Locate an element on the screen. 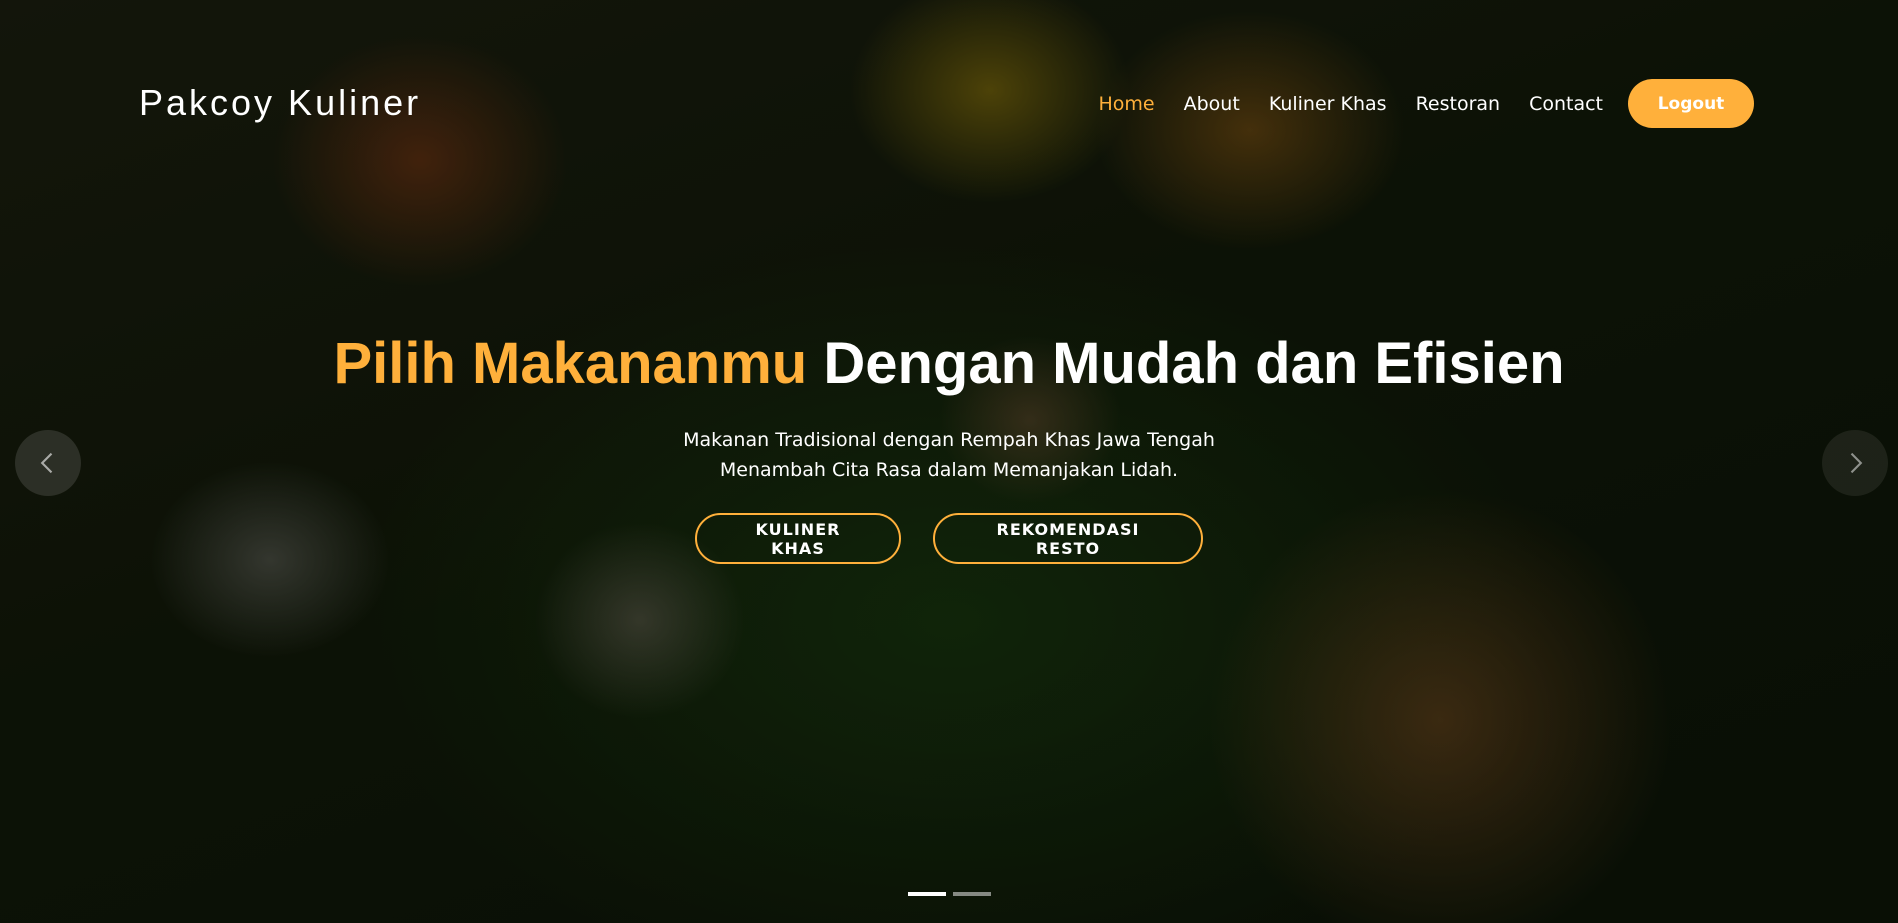  nav-link-home: Home is located at coordinates (1127, 104).